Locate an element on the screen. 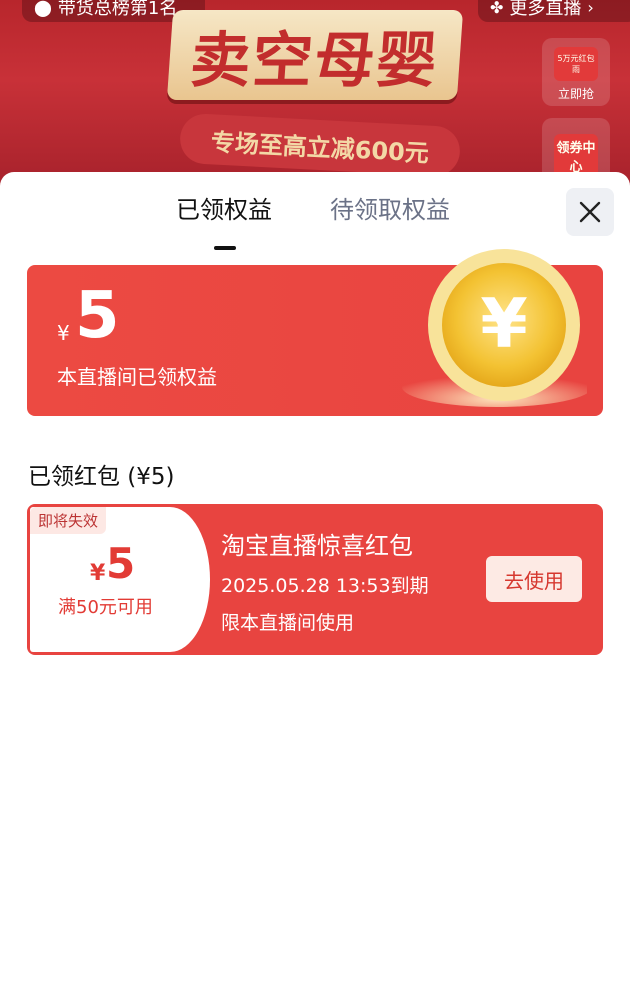  red-packet-label: 立即抢 is located at coordinates (575, 94).